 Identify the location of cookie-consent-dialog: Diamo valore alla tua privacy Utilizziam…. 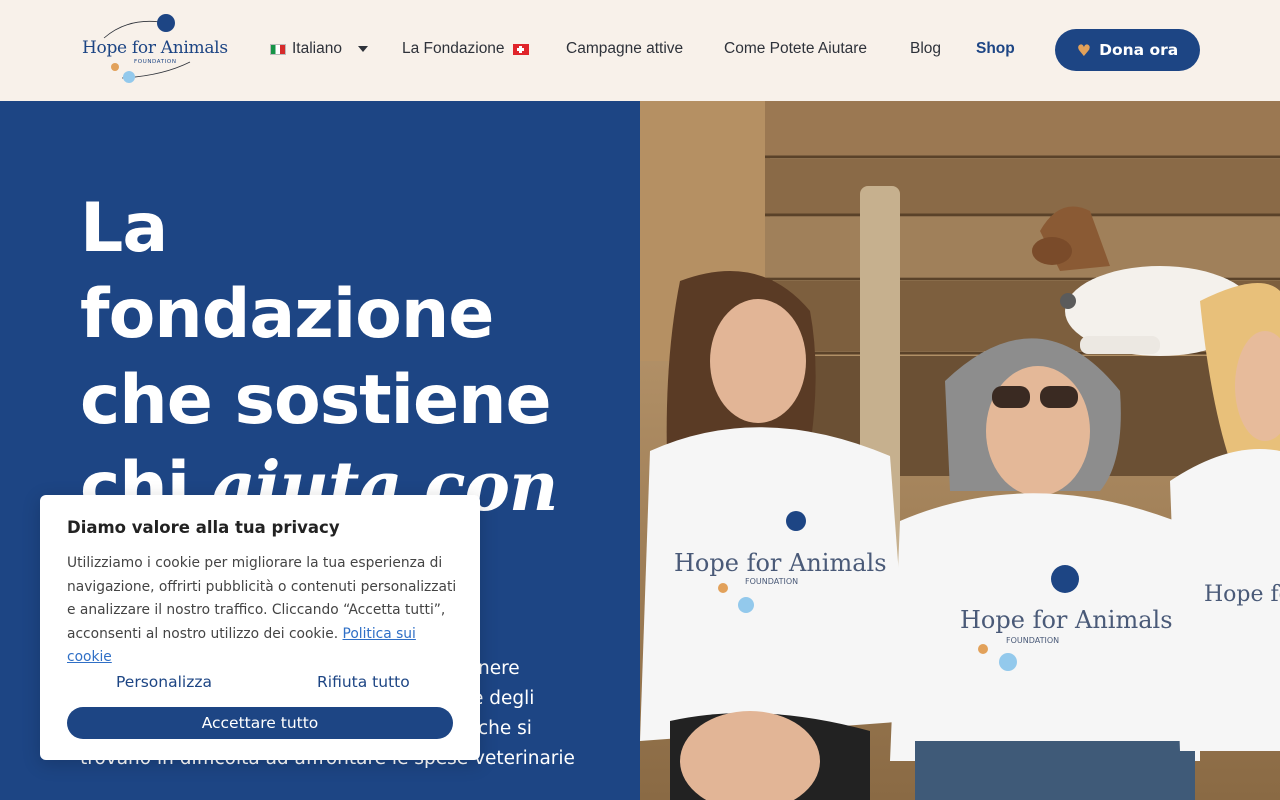
(260, 627).